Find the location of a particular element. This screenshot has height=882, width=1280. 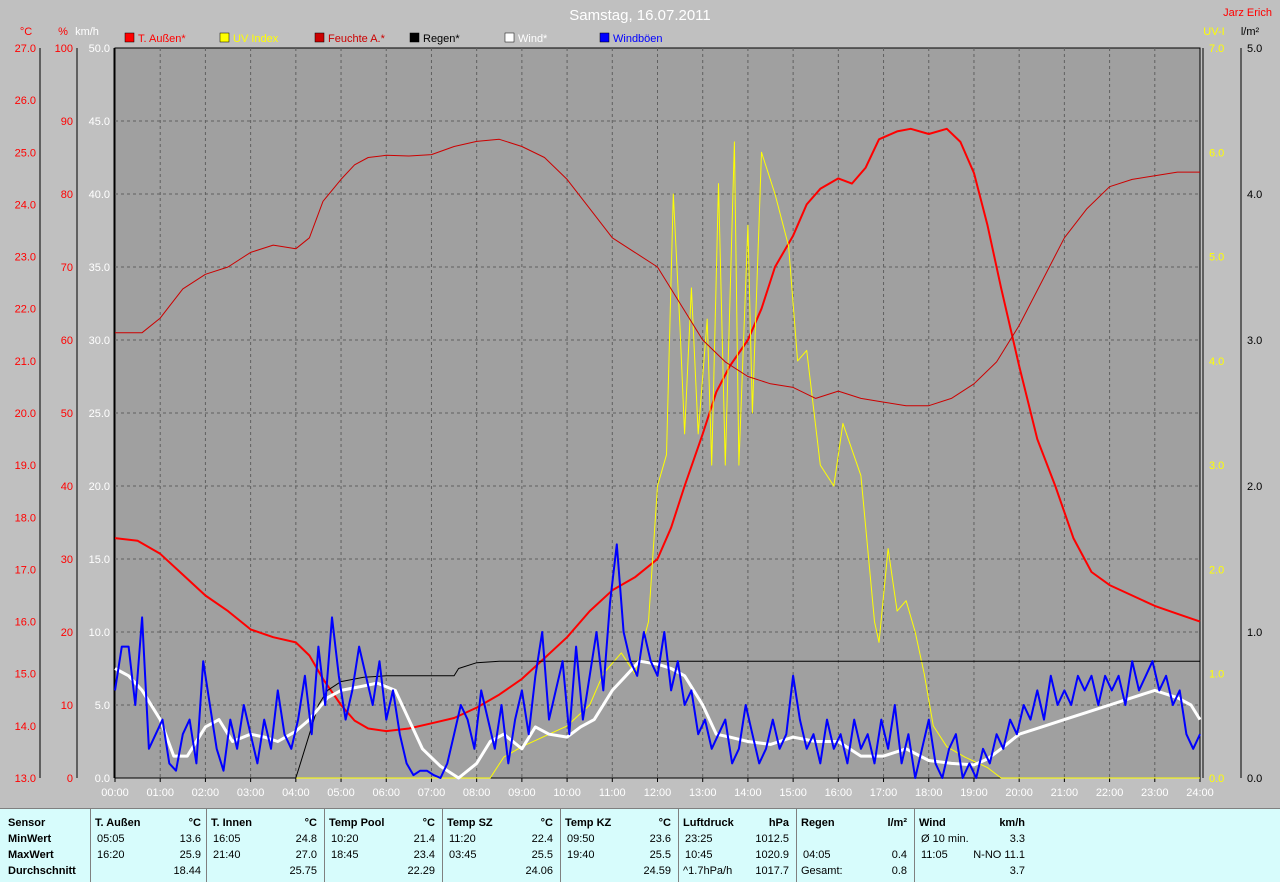

min-value: 3.3 is located at coordinates (1017, 839).